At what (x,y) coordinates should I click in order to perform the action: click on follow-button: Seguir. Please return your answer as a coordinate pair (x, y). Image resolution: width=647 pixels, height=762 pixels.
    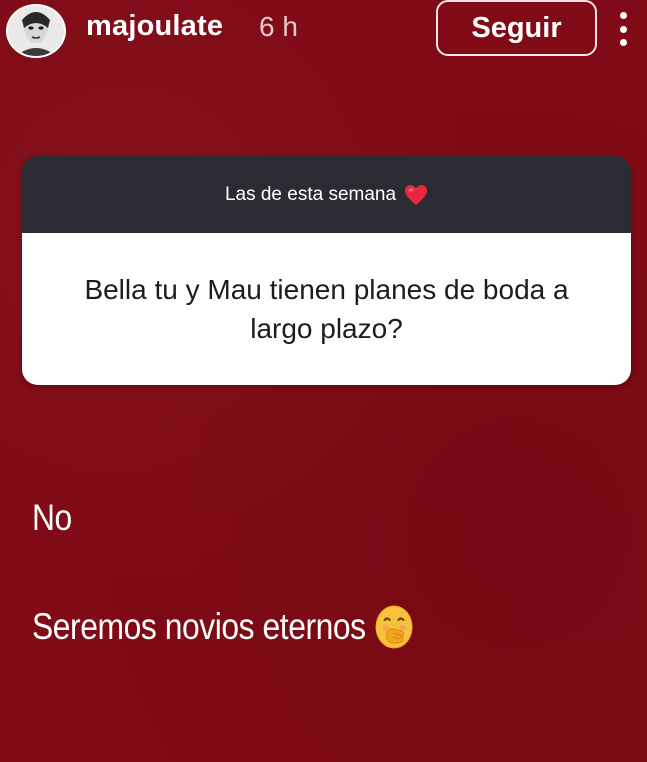
    Looking at the image, I should click on (516, 28).